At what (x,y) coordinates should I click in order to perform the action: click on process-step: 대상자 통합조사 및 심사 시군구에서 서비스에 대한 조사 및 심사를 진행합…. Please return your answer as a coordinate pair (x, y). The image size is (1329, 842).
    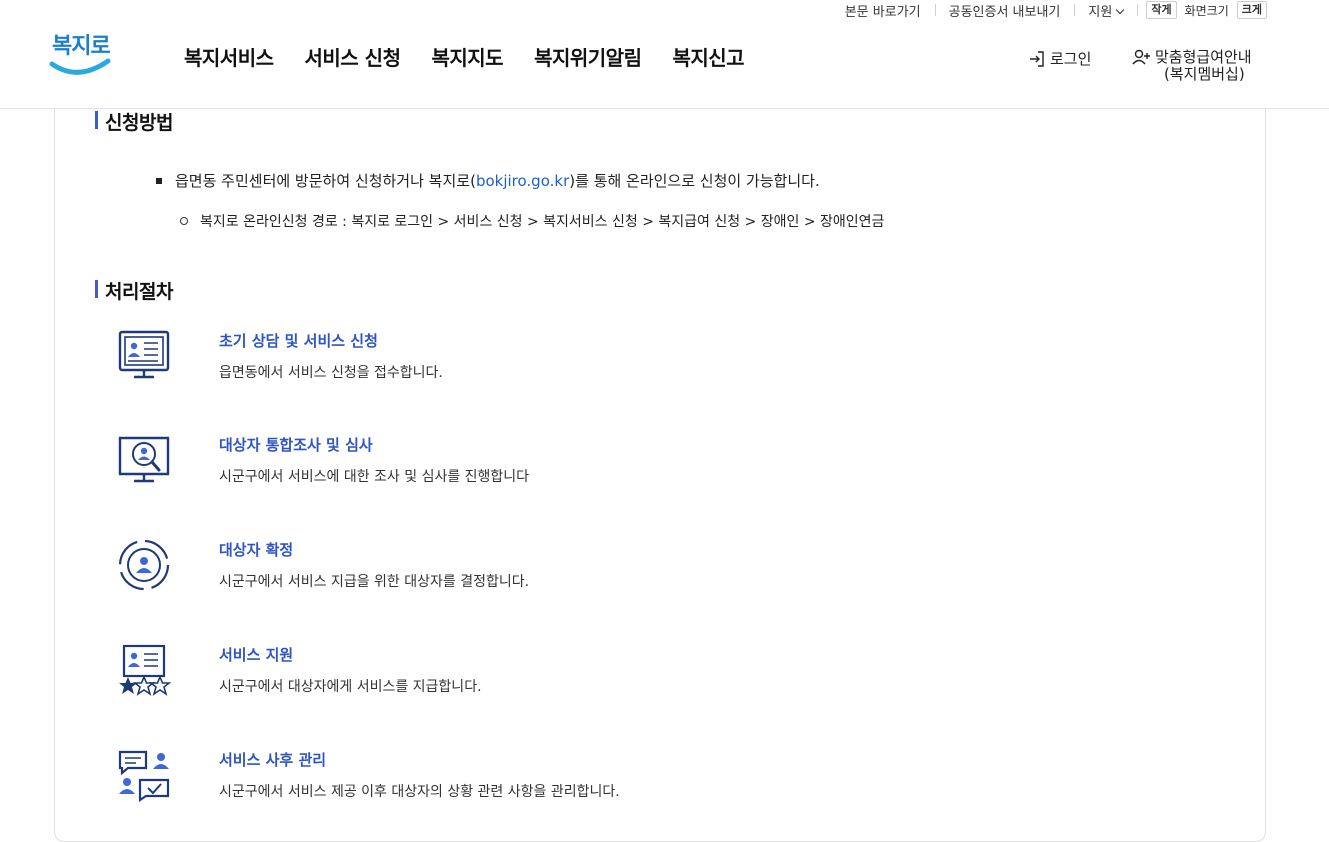
    Looking at the image, I should click on (466, 464).